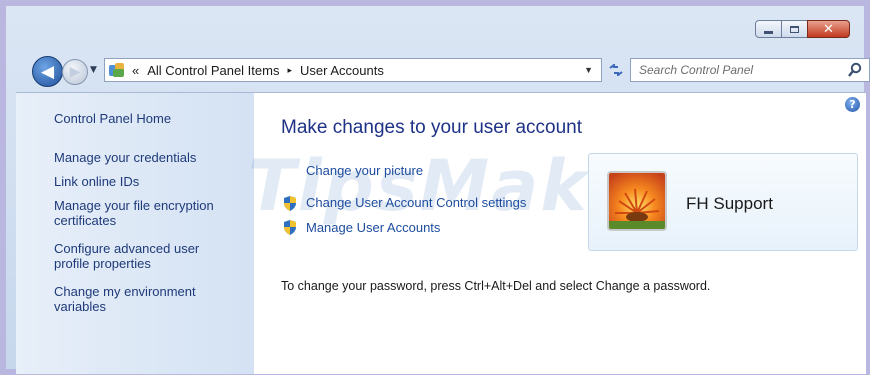 The width and height of the screenshot is (870, 375). Describe the element at coordinates (144, 213) in the screenshot. I see `sidebar-item-file-encryption-certificates: Manage your file encryption certificates` at that location.